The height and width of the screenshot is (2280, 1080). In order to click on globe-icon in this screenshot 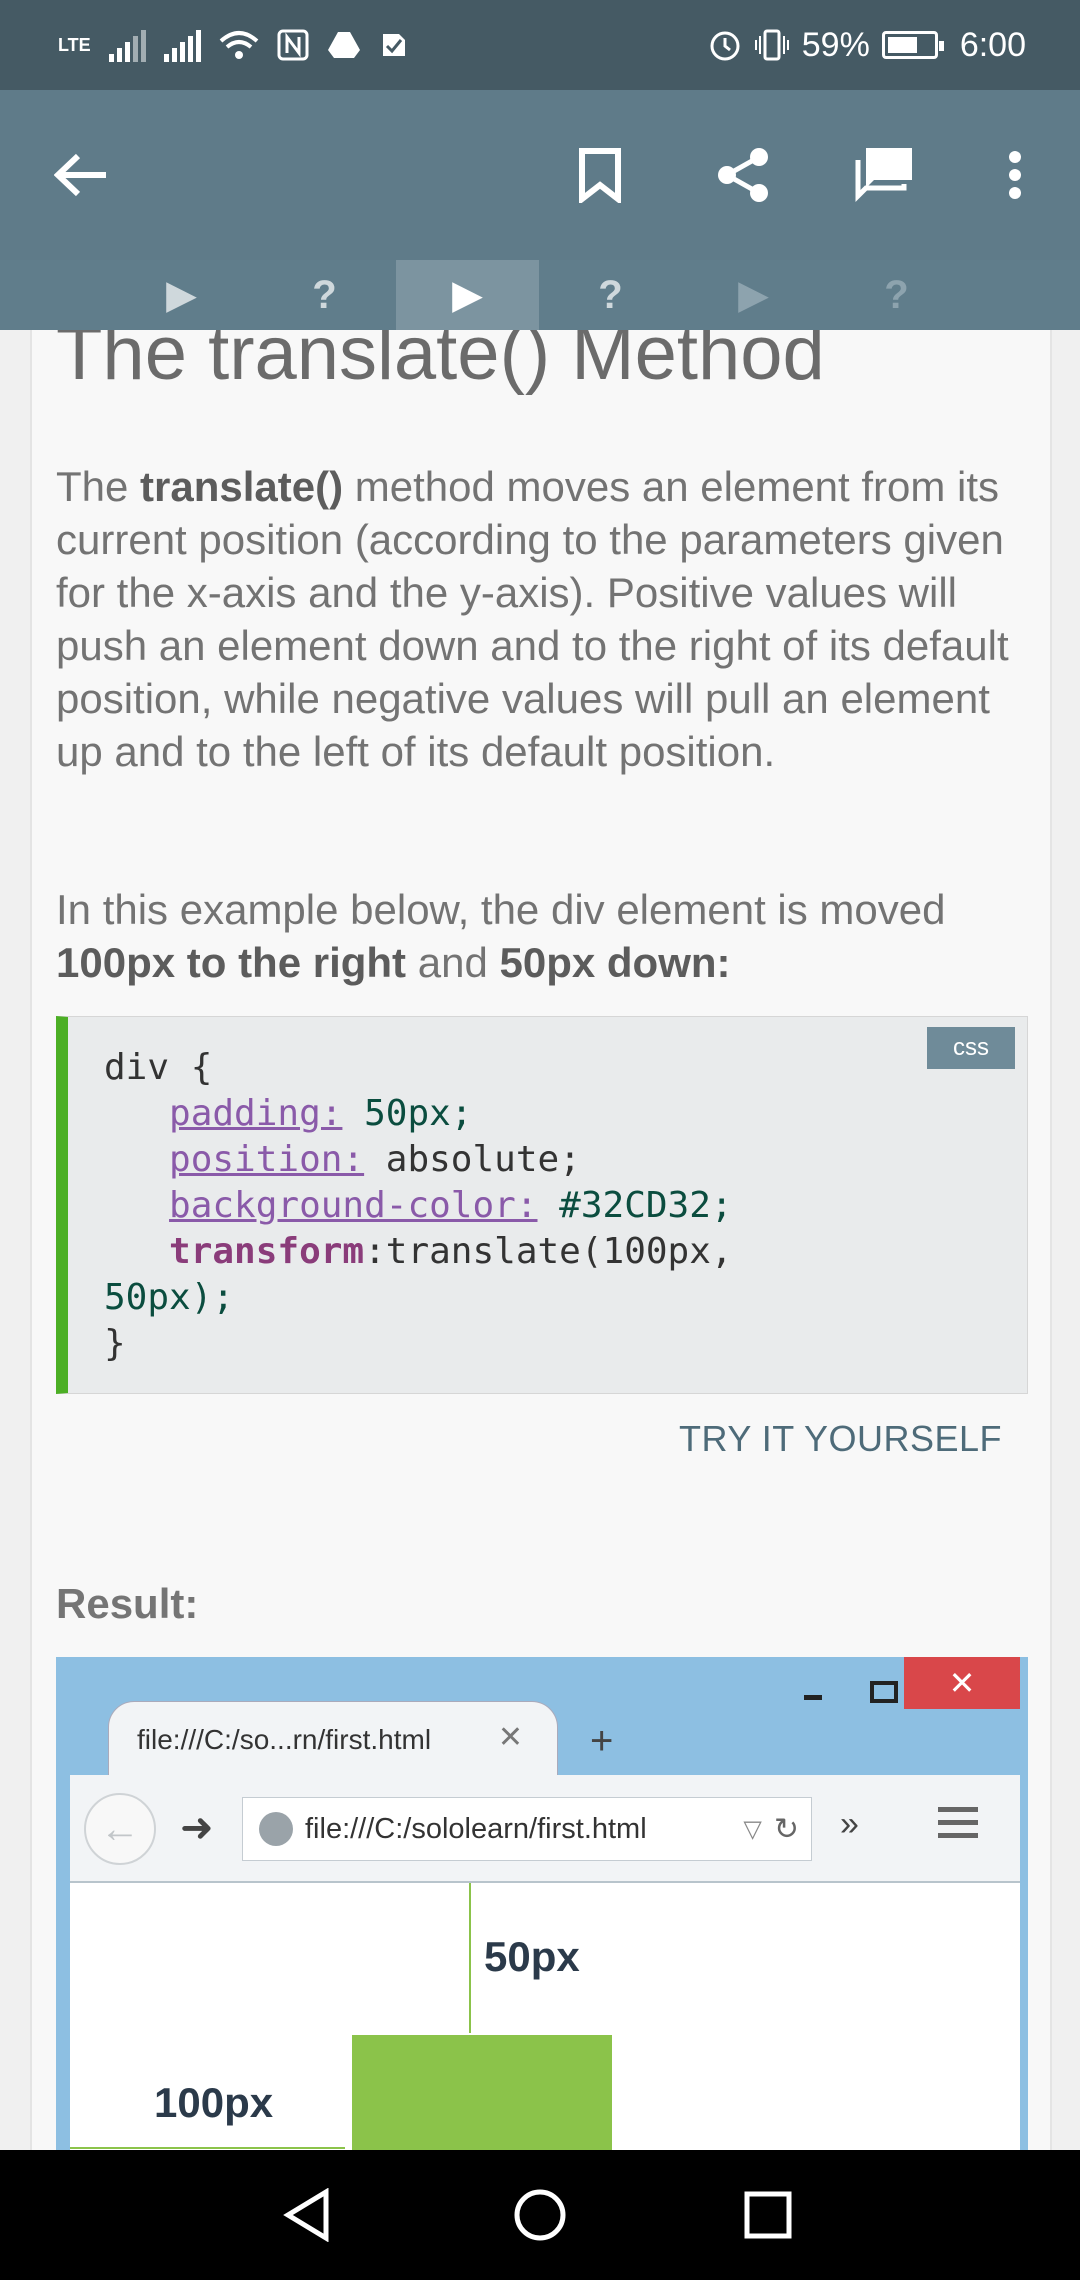, I will do `click(276, 1829)`.